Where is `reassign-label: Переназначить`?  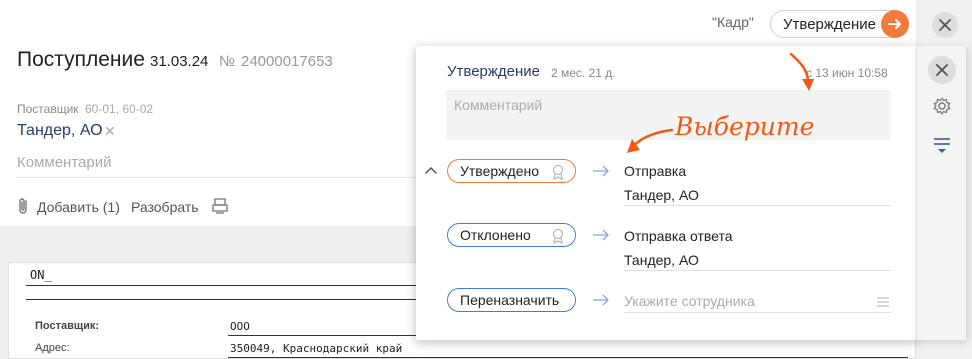
reassign-label: Переназначить is located at coordinates (510, 300).